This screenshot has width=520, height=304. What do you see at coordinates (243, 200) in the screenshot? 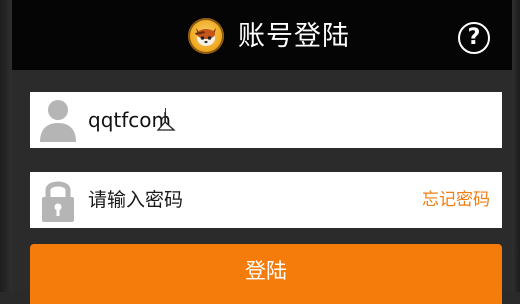
I see `password-input` at bounding box center [243, 200].